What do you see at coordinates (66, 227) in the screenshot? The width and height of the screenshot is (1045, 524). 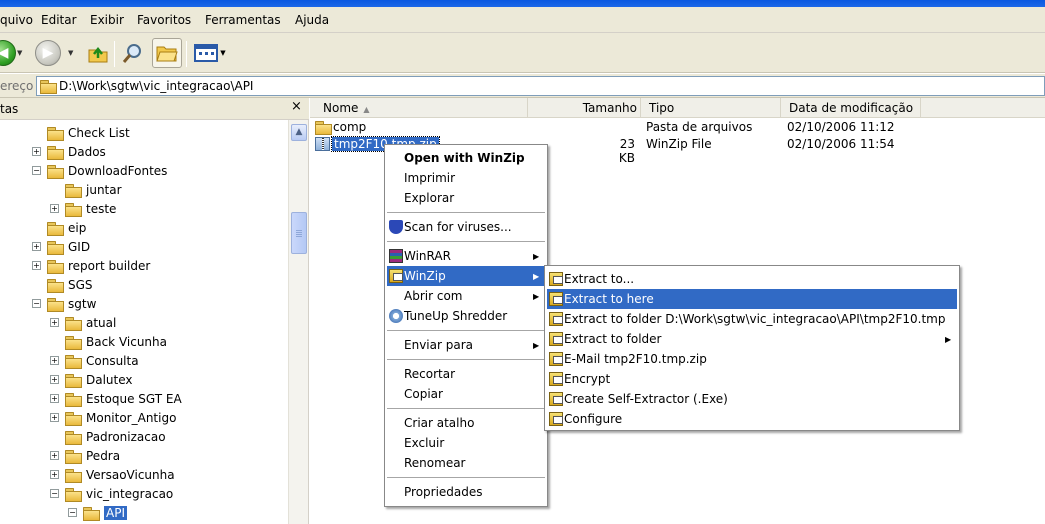 I see `tree-item: eip` at bounding box center [66, 227].